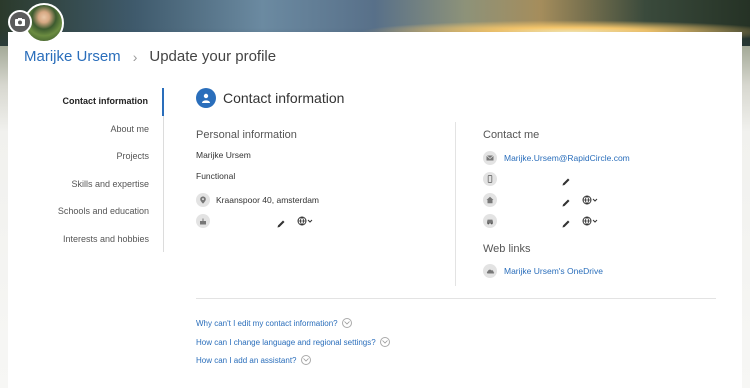  I want to click on section-title: Contact information, so click(284, 98).